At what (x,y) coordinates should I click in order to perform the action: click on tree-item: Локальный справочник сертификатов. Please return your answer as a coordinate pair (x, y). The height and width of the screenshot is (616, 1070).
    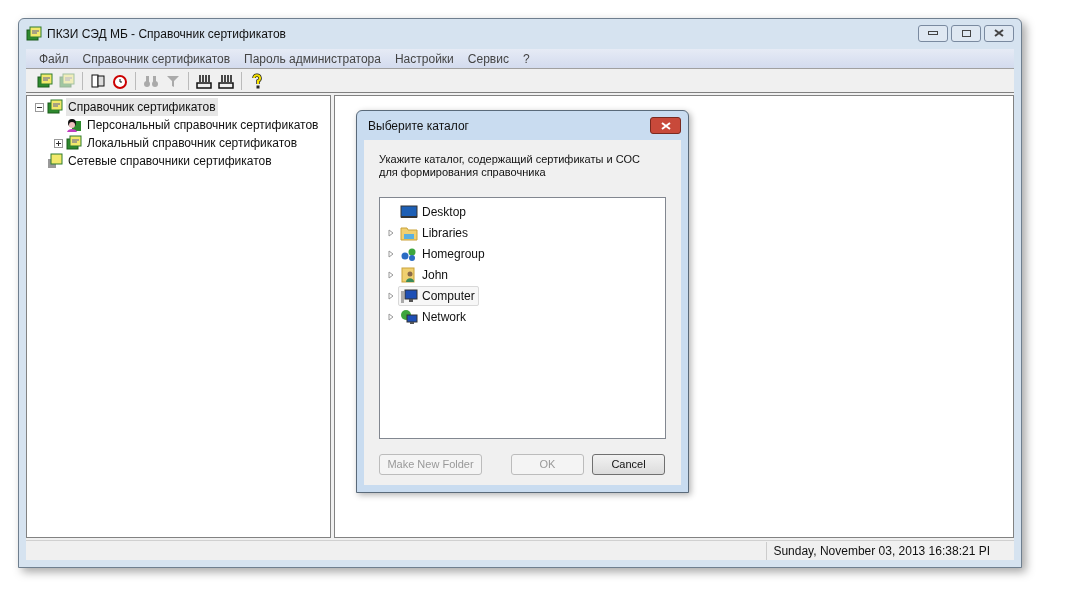
    Looking at the image, I should click on (192, 143).